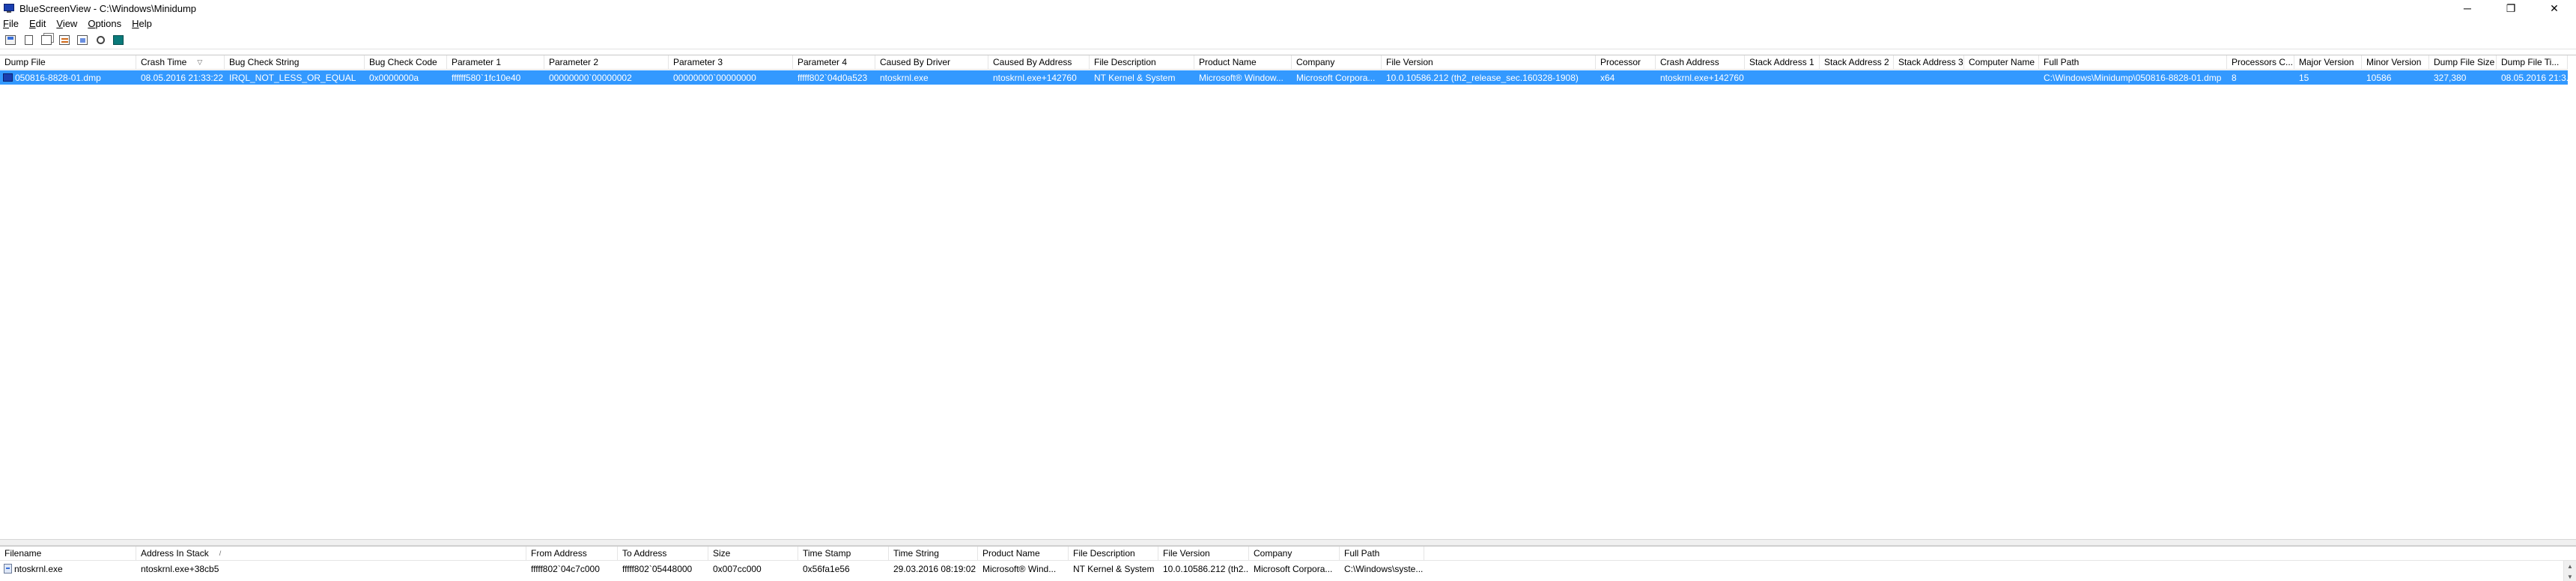  Describe the element at coordinates (1626, 62) in the screenshot. I see `column-header-processor: Processor` at that location.